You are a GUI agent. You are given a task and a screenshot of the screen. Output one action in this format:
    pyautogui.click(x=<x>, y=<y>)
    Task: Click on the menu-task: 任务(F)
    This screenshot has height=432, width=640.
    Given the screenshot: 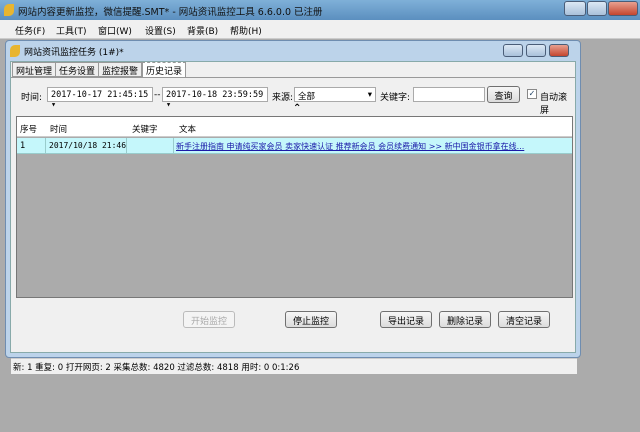 What is the action you would take?
    pyautogui.click(x=30, y=30)
    